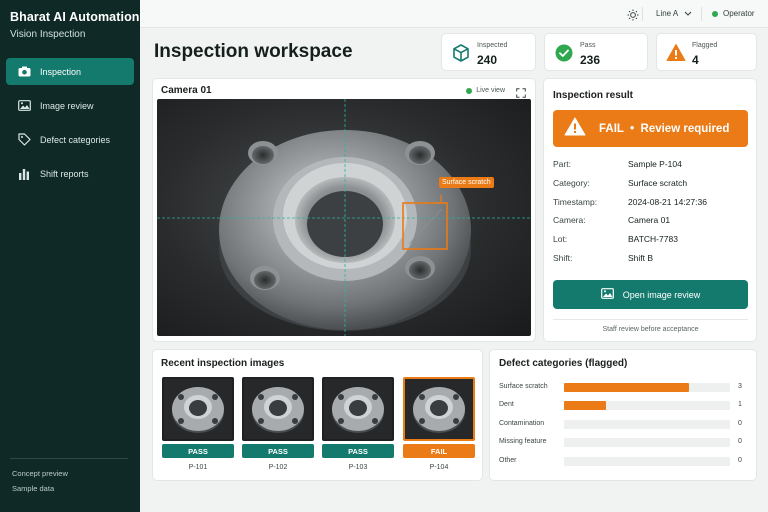 This screenshot has width=768, height=512. Describe the element at coordinates (571, 183) in the screenshot. I see `field-label: Category:` at that location.